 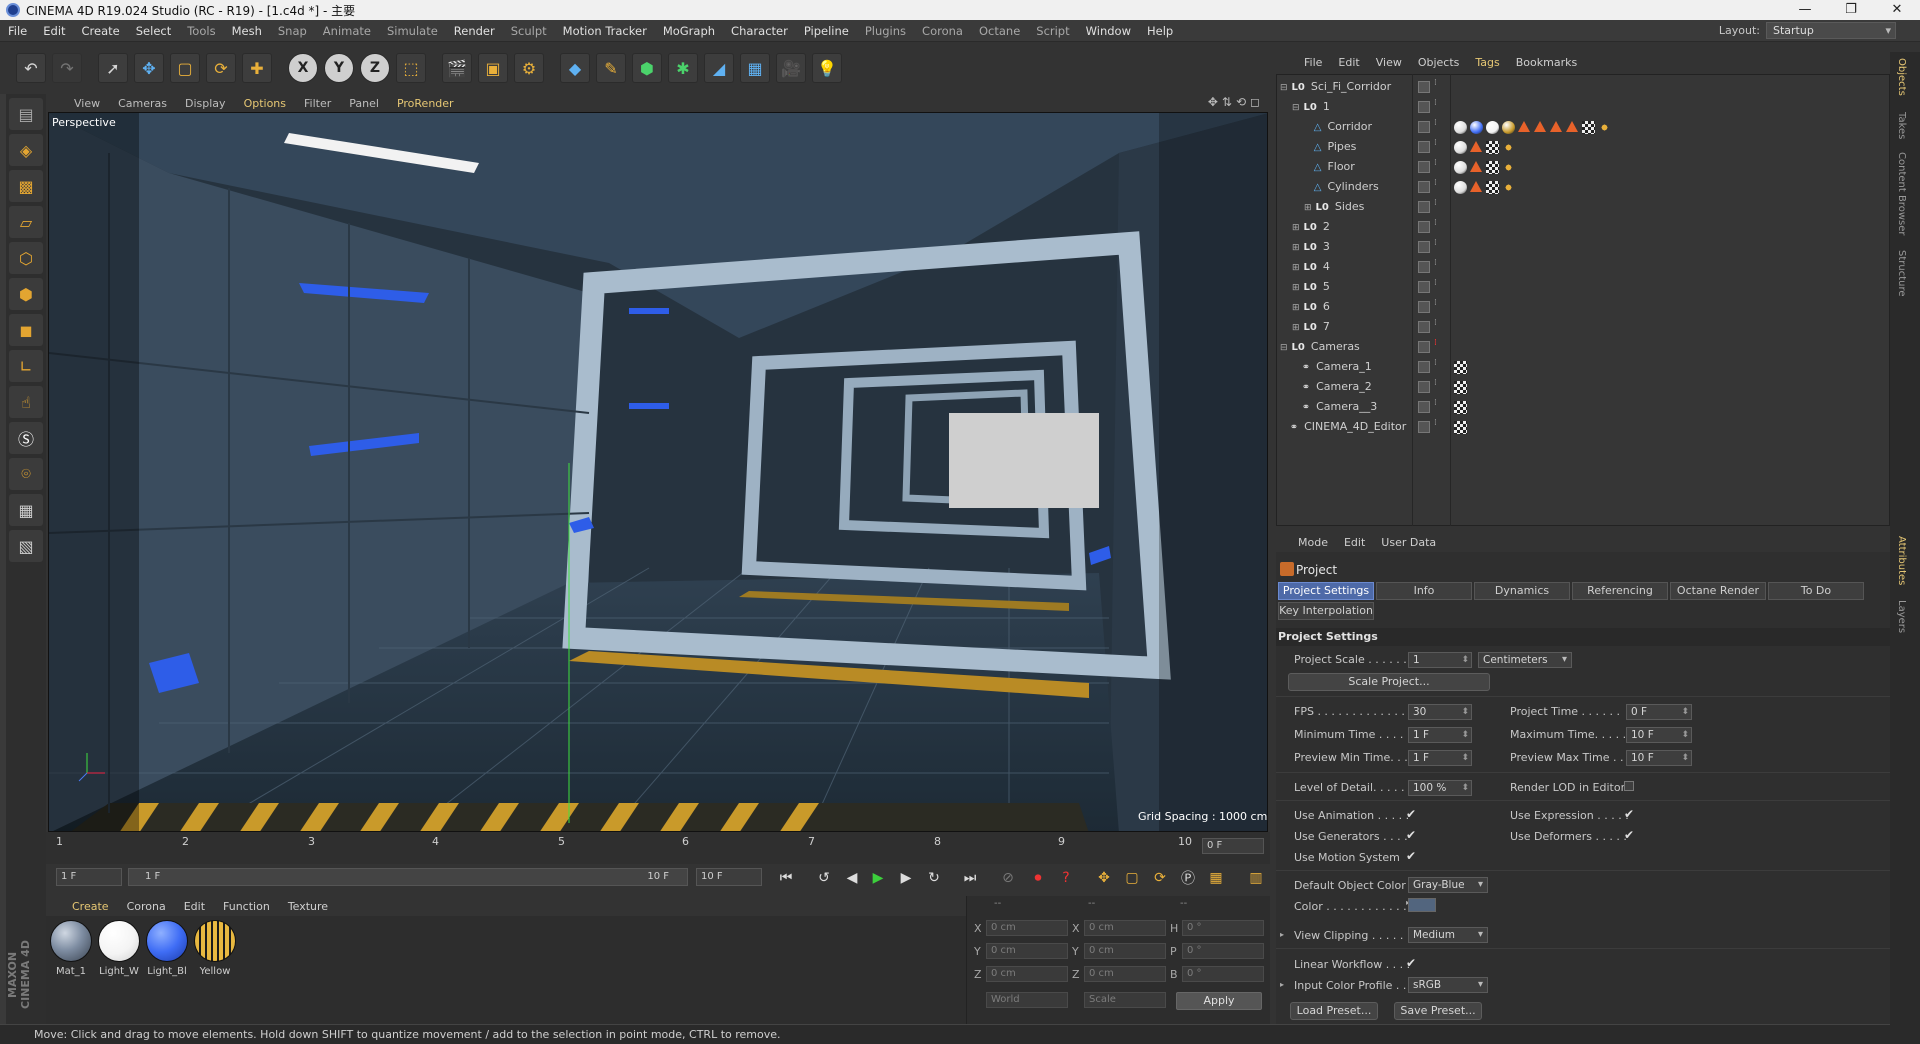 What do you see at coordinates (457, 68) in the screenshot?
I see `render-view-icon: 🎬` at bounding box center [457, 68].